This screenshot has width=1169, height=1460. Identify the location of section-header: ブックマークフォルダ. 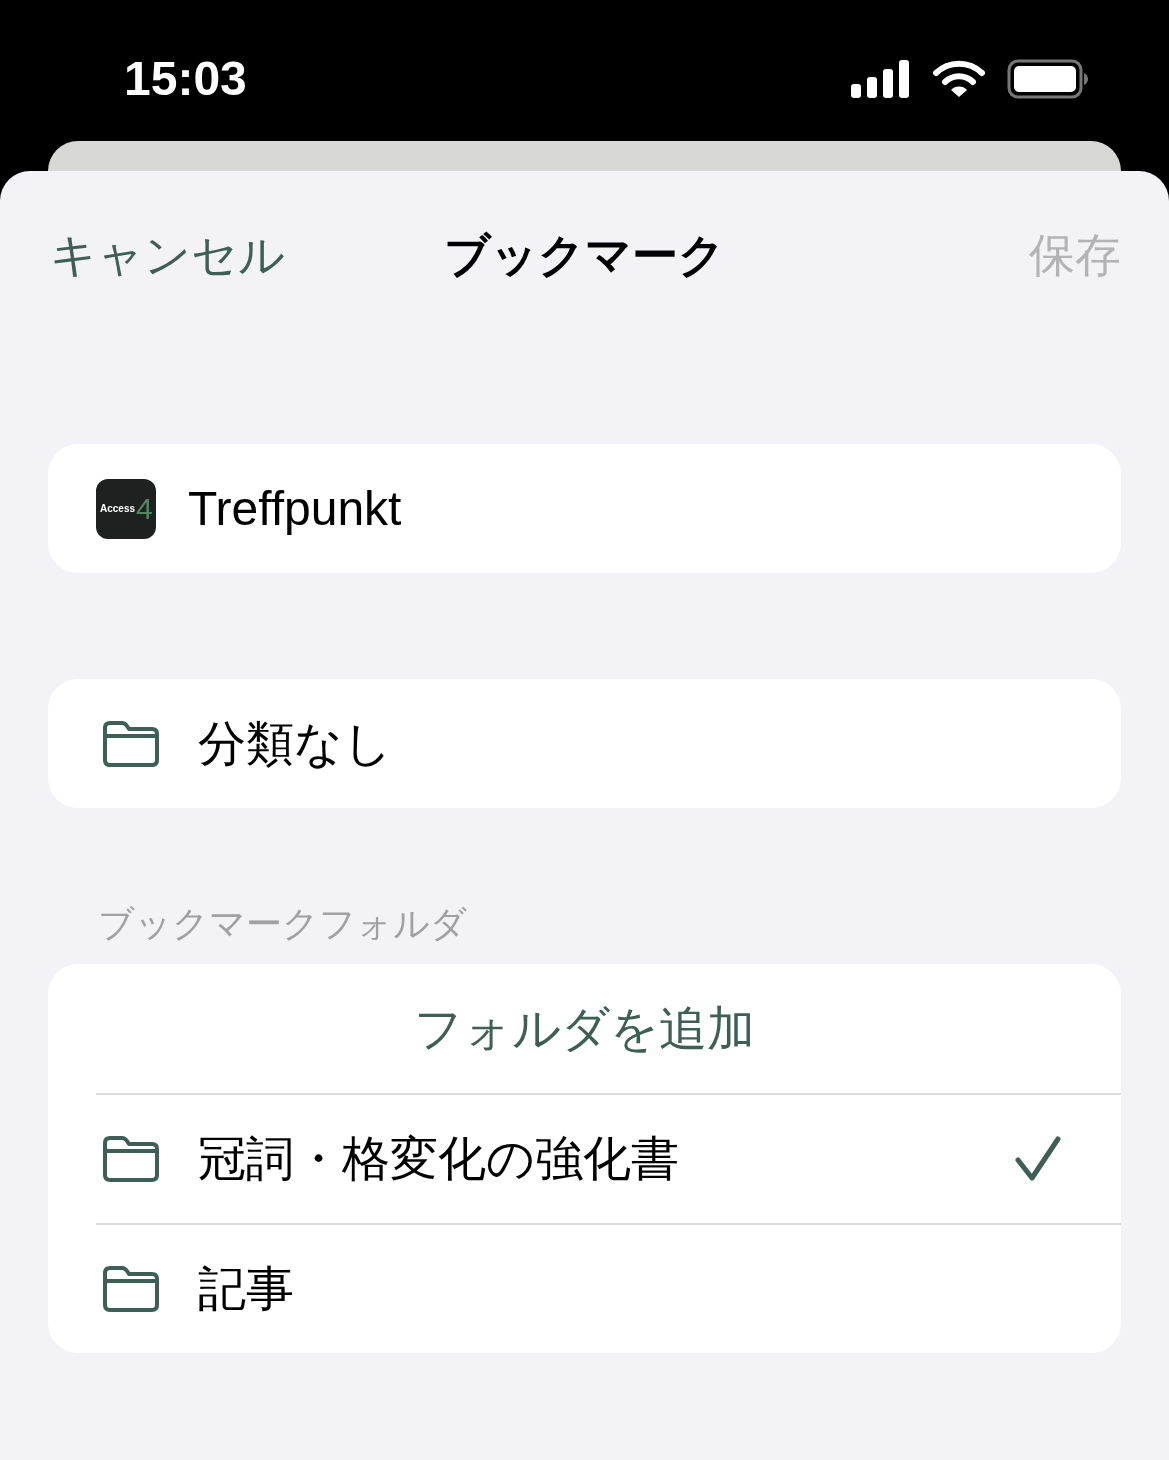
(283, 924).